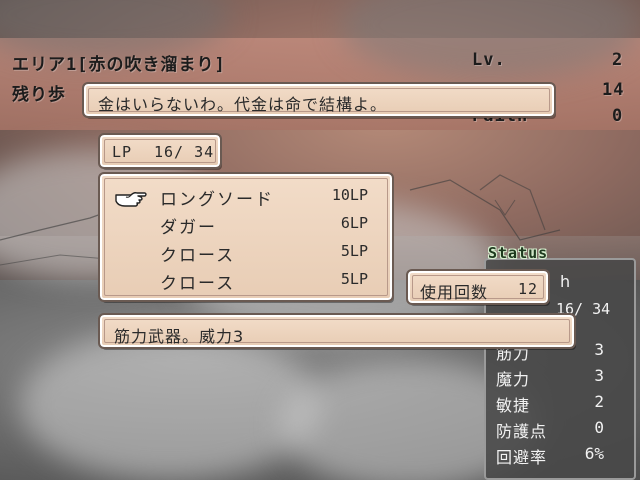 This screenshot has width=640, height=480. Describe the element at coordinates (489, 60) in the screenshot. I see `level-label: Lv.` at that location.